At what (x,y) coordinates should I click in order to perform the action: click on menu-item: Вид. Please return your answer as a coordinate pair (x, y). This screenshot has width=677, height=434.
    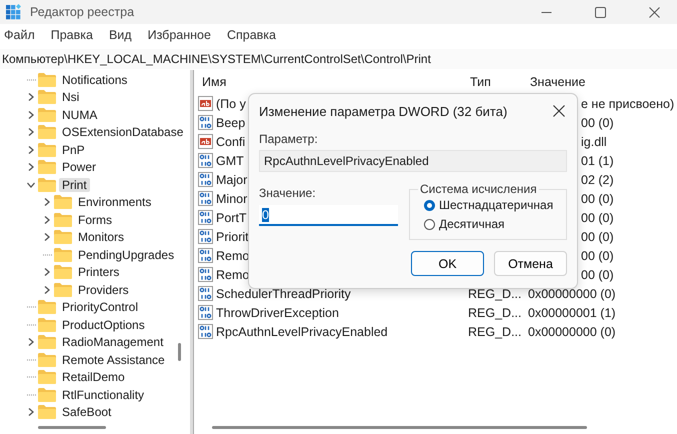
    Looking at the image, I should click on (120, 35).